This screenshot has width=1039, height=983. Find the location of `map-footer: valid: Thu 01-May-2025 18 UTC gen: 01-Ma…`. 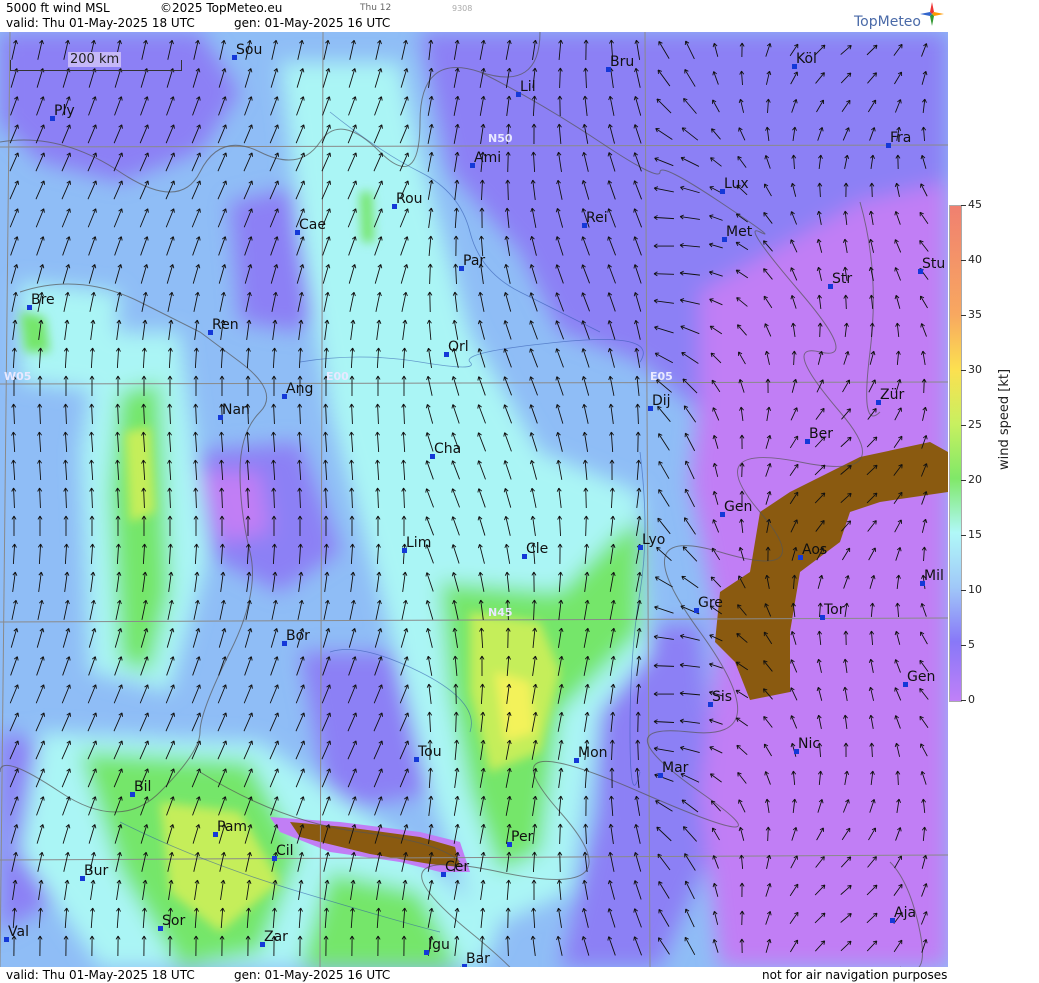

map-footer: valid: Thu 01-May-2025 18 UTC gen: 01-Ma… is located at coordinates (474, 975).